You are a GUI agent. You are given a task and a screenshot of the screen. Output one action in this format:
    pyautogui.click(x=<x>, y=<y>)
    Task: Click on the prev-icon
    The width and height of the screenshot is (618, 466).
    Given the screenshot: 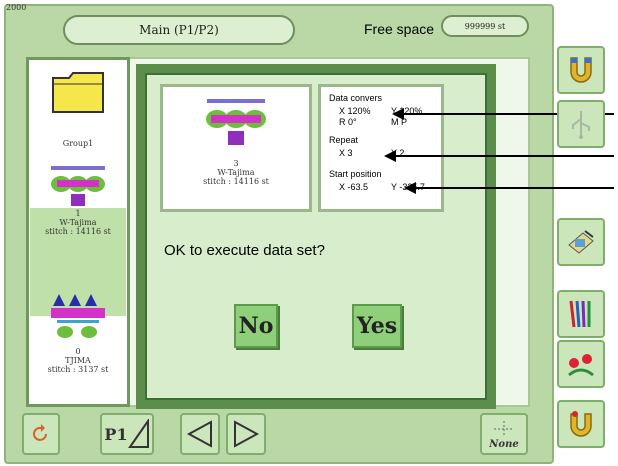 What is the action you would take?
    pyautogui.click(x=199, y=434)
    